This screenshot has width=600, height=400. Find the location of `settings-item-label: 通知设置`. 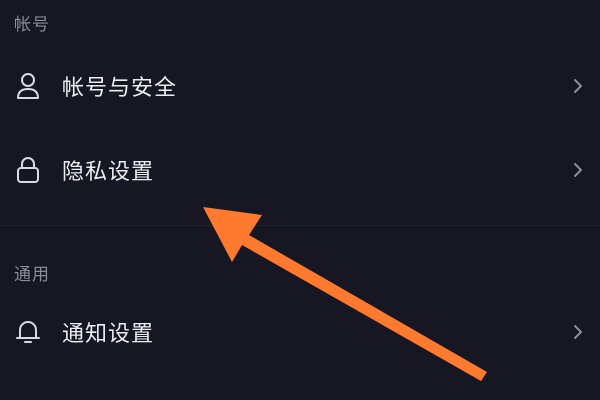

settings-item-label: 通知设置 is located at coordinates (108, 334).